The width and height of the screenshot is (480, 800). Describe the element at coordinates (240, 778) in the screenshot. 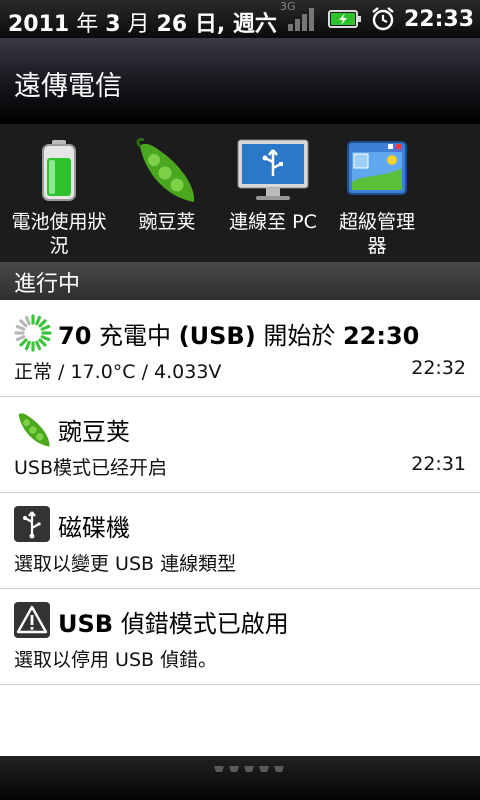

I see `notification-drawer-handle` at that location.